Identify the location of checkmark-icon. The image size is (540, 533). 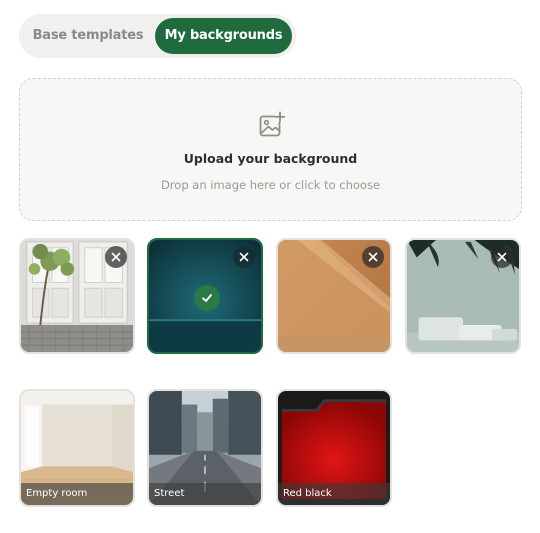
(207, 298).